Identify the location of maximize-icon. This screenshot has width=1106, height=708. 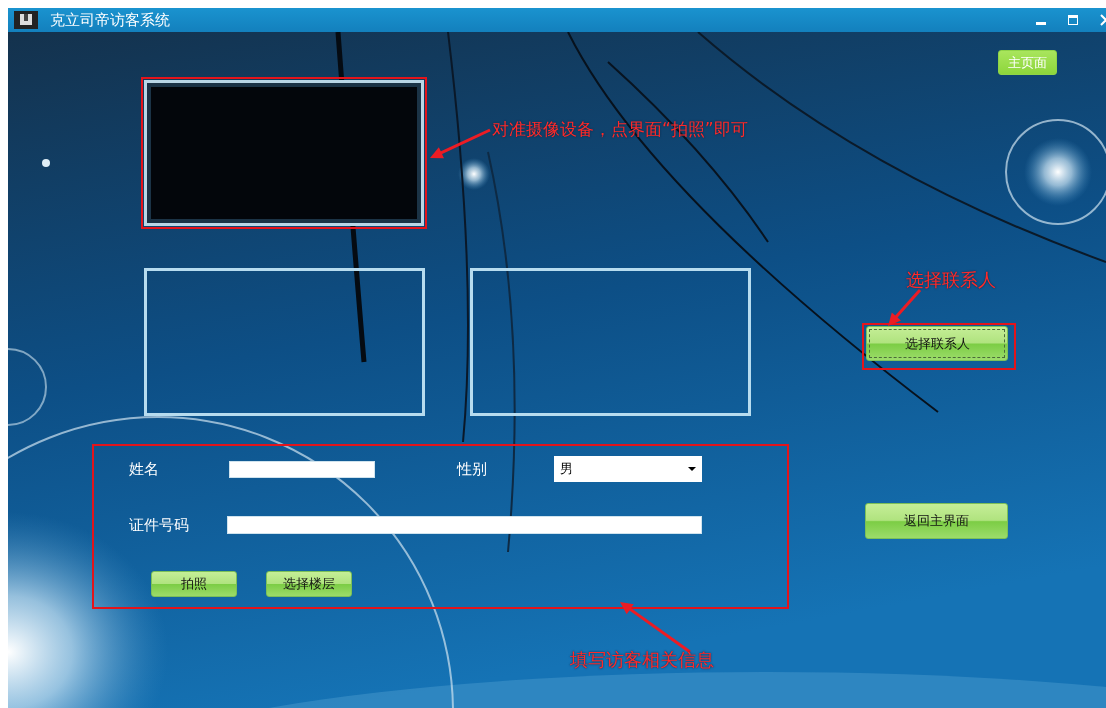
(1073, 20).